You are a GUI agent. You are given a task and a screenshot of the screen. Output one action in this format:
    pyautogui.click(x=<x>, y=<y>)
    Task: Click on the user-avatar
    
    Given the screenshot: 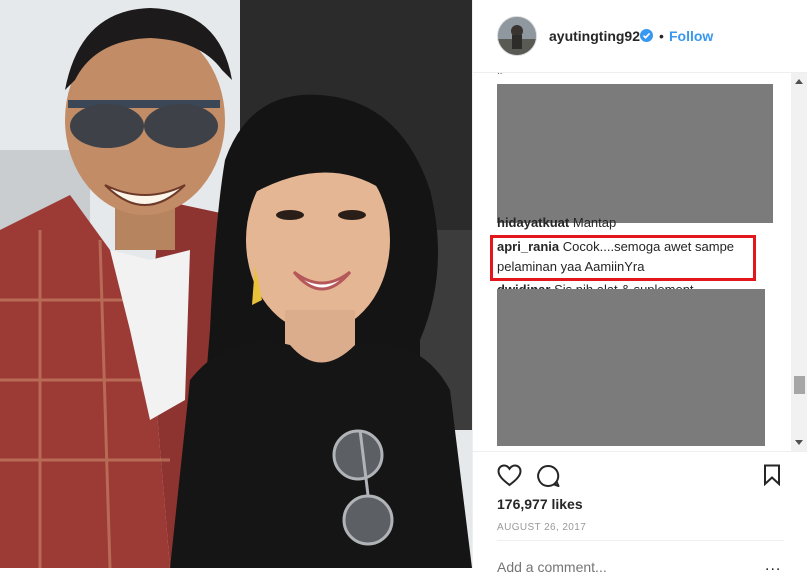 What is the action you would take?
    pyautogui.click(x=517, y=36)
    